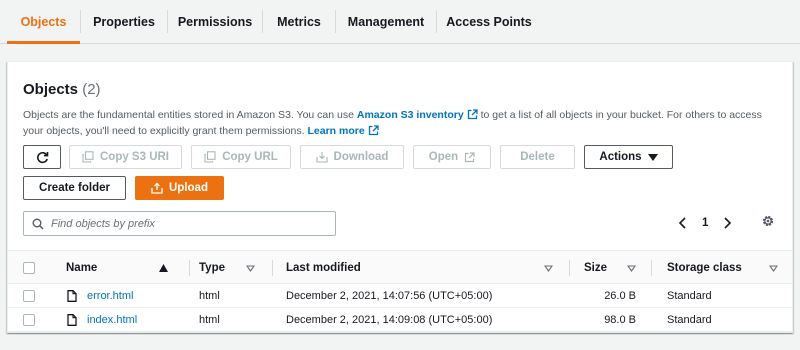 This screenshot has height=350, width=800. I want to click on open-button: Open, so click(452, 157).